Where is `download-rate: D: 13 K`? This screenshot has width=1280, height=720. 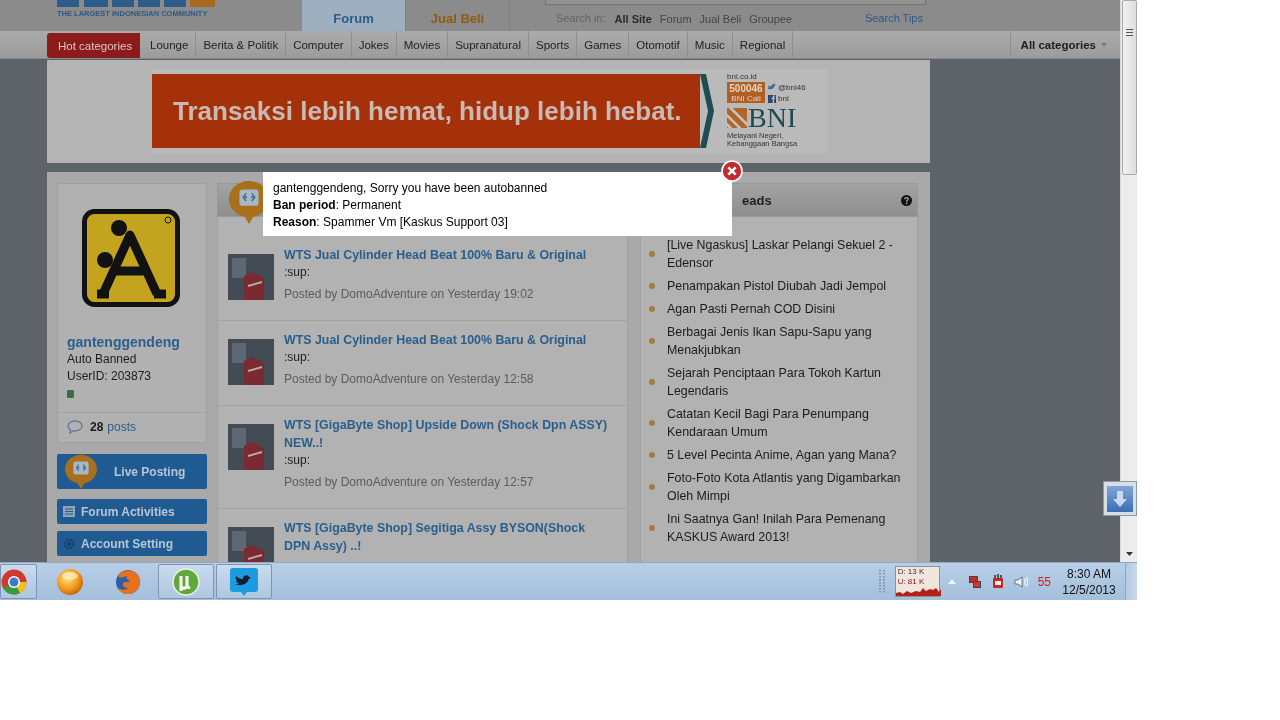 download-rate: D: 13 K is located at coordinates (911, 572).